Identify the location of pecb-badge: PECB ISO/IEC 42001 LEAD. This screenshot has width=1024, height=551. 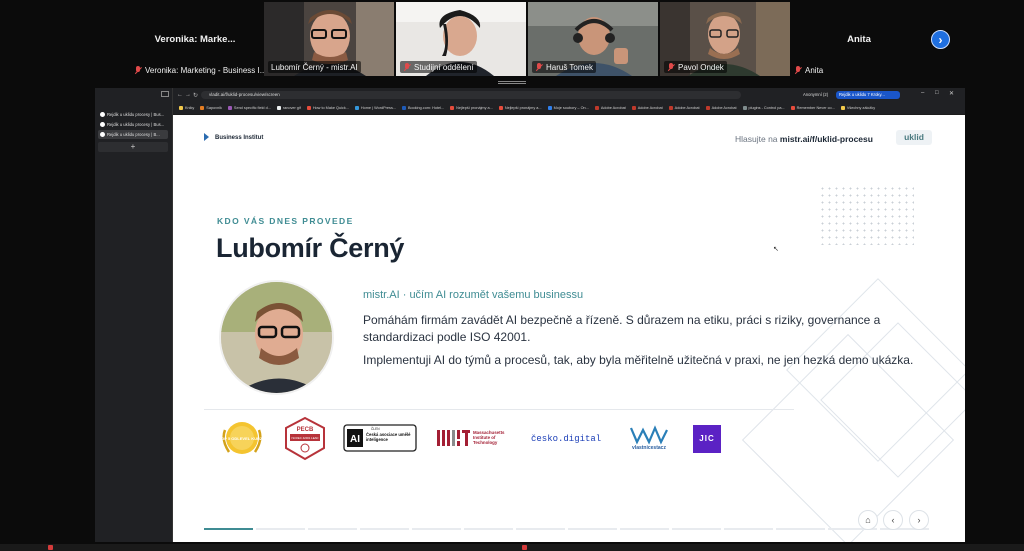
(305, 438).